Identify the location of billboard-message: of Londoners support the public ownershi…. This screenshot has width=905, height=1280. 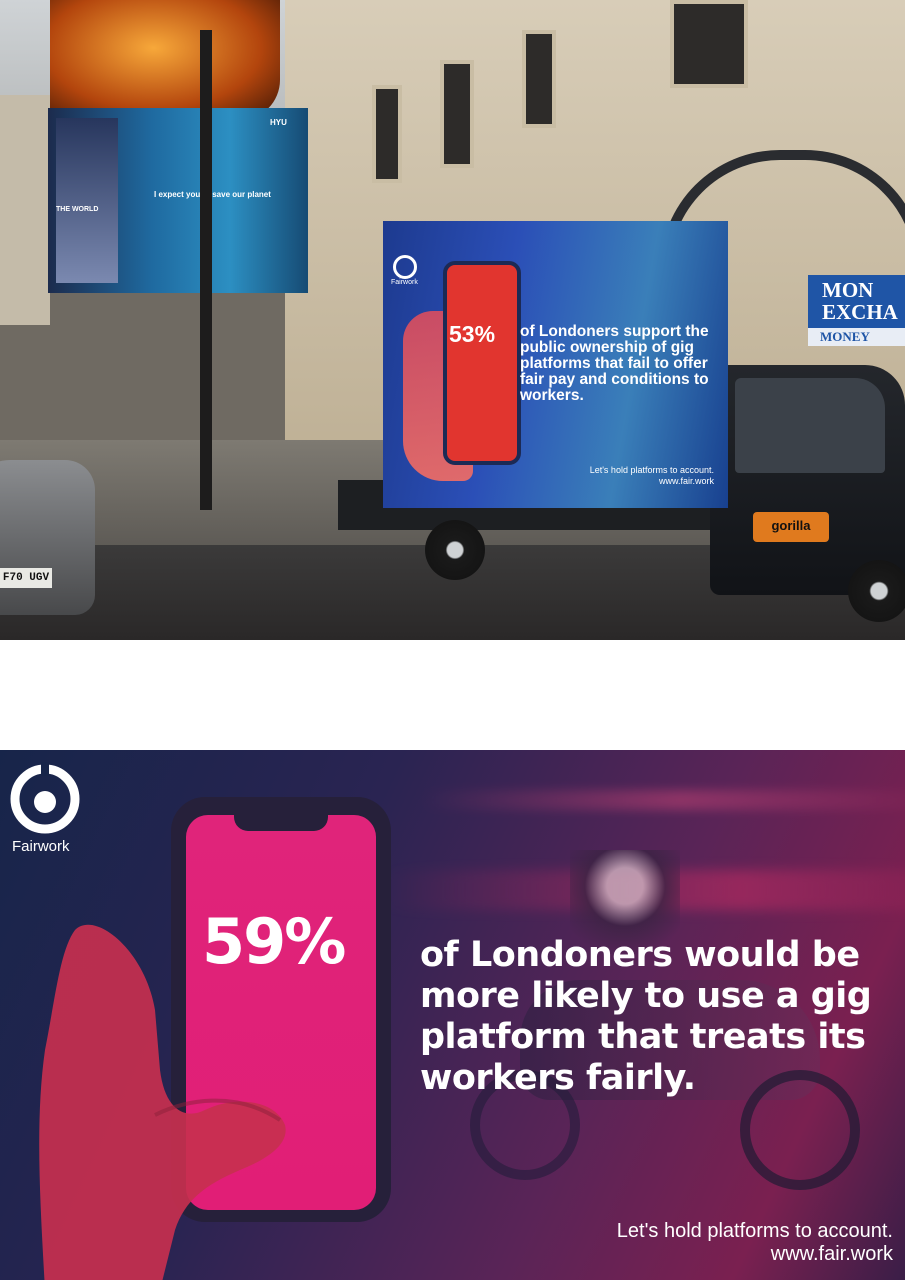
(614, 363).